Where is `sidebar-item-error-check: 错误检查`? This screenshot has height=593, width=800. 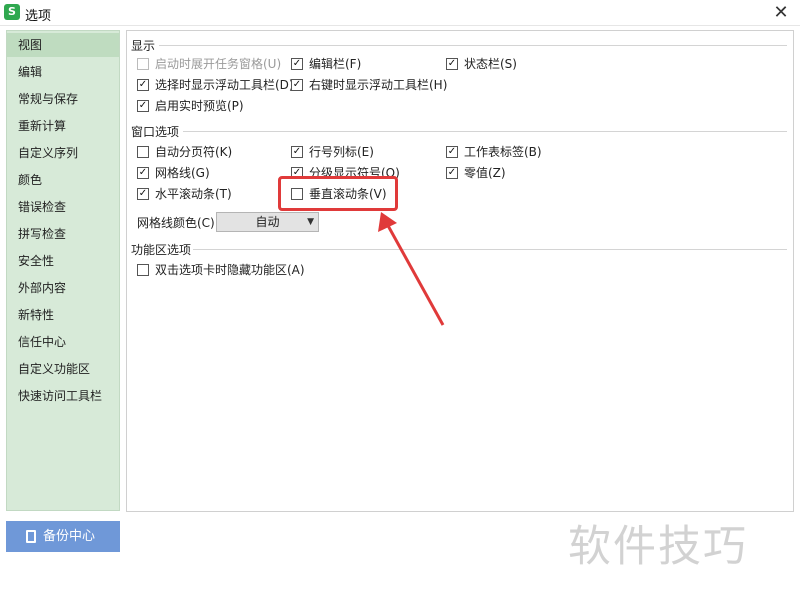 sidebar-item-error-check: 错误检查 is located at coordinates (63, 207).